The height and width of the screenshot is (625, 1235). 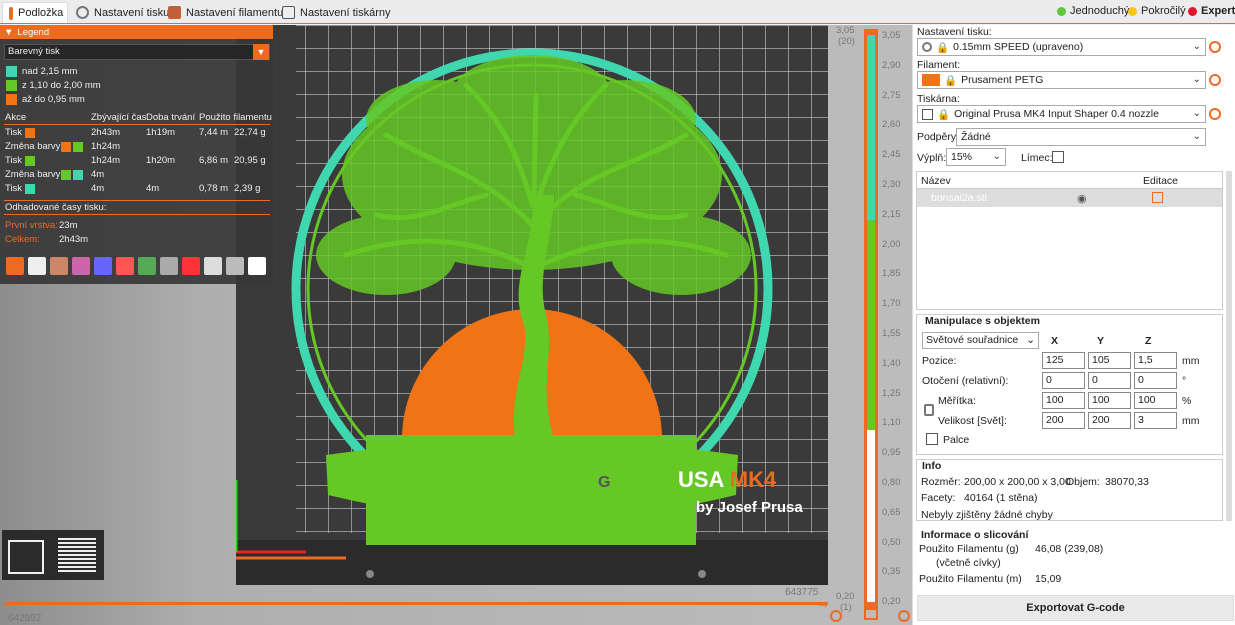 What do you see at coordinates (235, 12) in the screenshot?
I see `tab-filament-settings-label: Nastavení filamentu` at bounding box center [235, 12].